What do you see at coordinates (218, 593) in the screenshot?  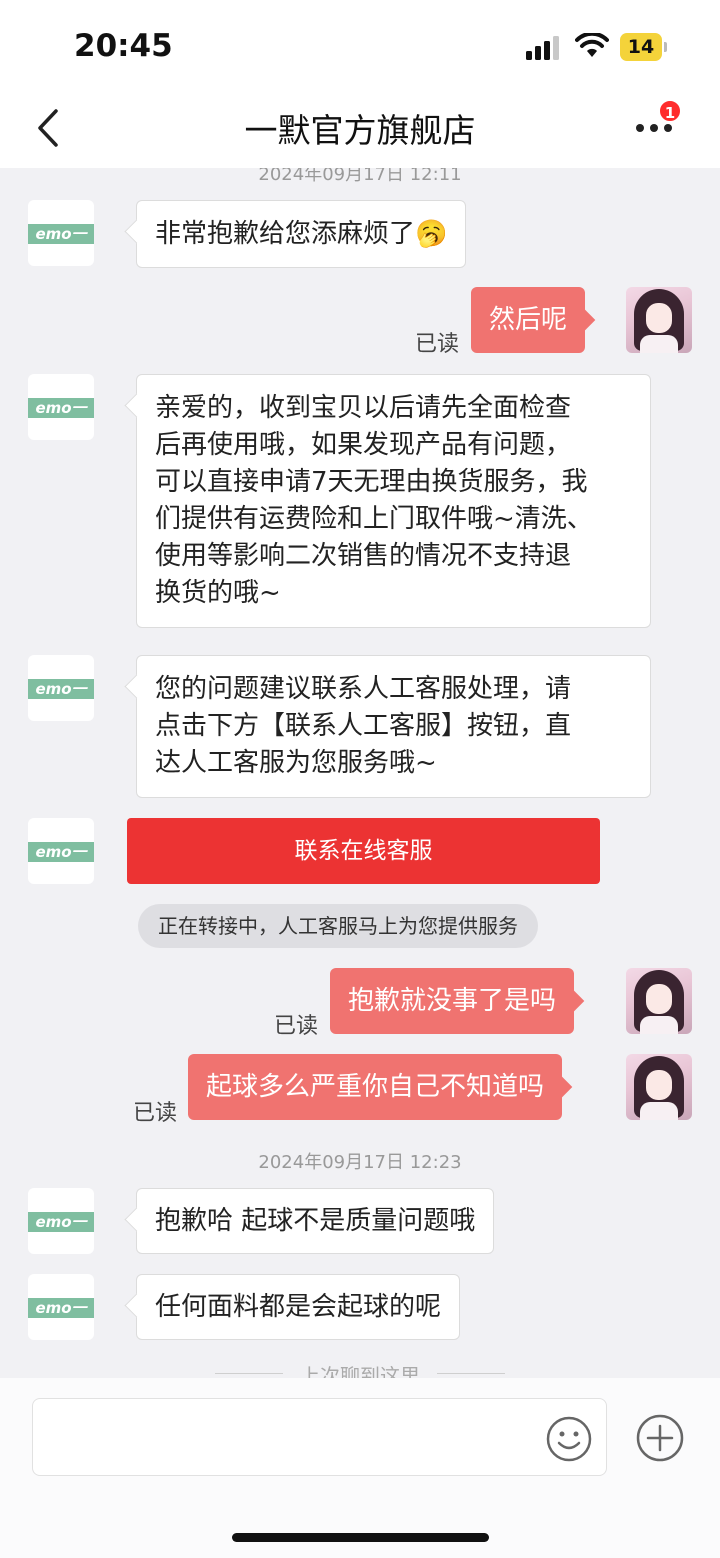 I see `message-line: 换货的哦~` at bounding box center [218, 593].